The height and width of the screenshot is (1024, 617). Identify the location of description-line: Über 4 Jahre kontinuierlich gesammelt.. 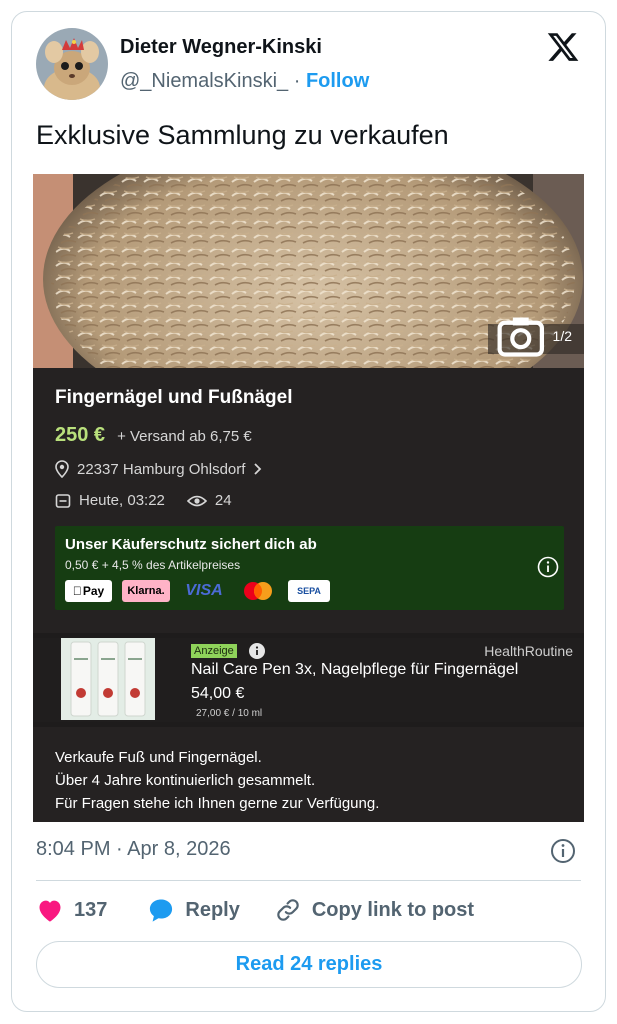
(185, 780).